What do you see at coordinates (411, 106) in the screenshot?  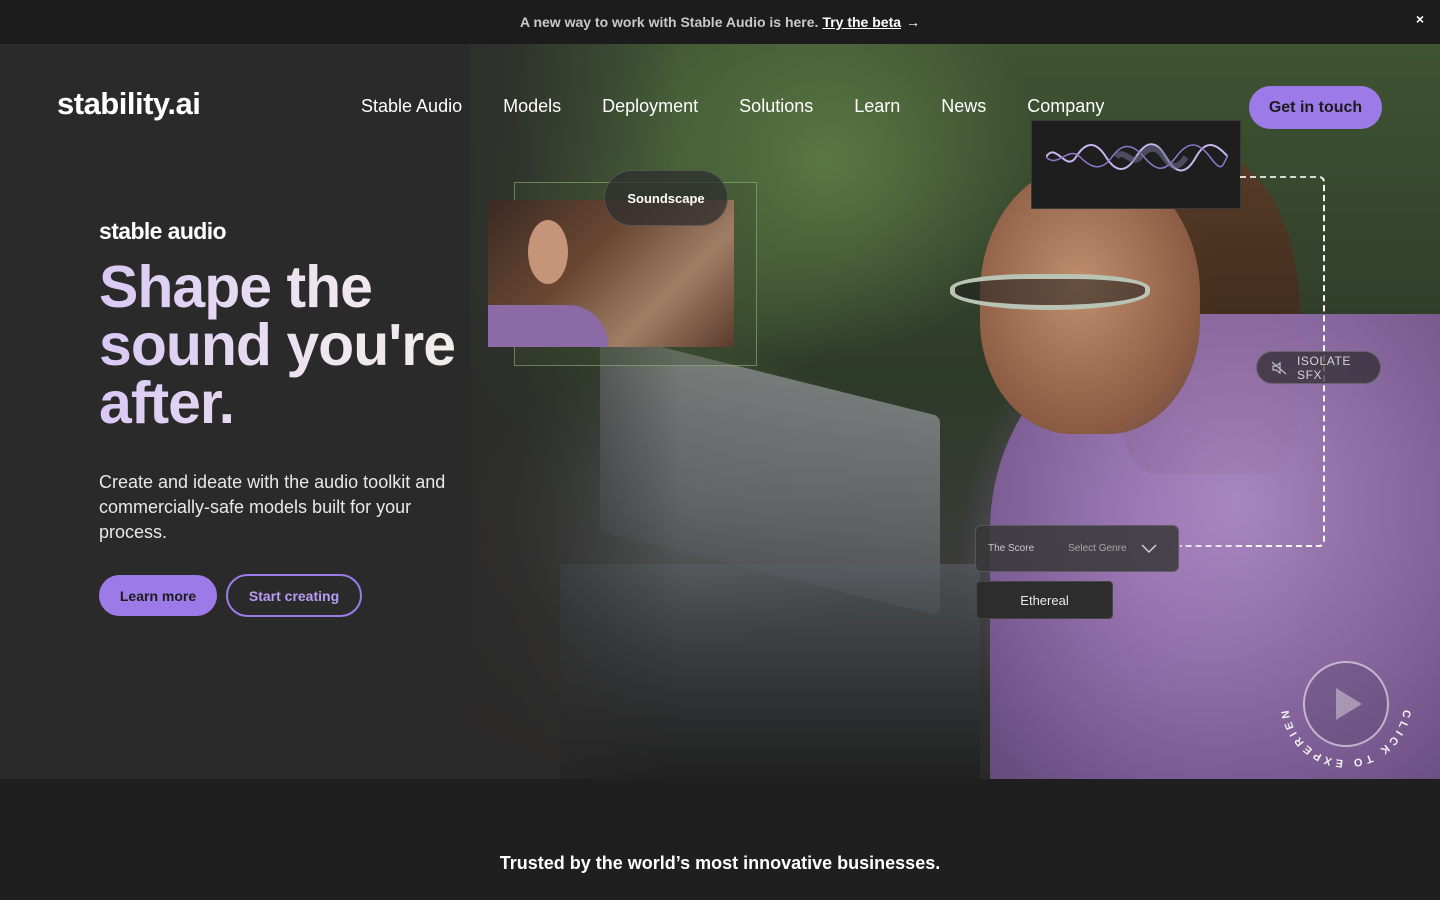 I see `nav-item-stable-audio: Stable Audio` at bounding box center [411, 106].